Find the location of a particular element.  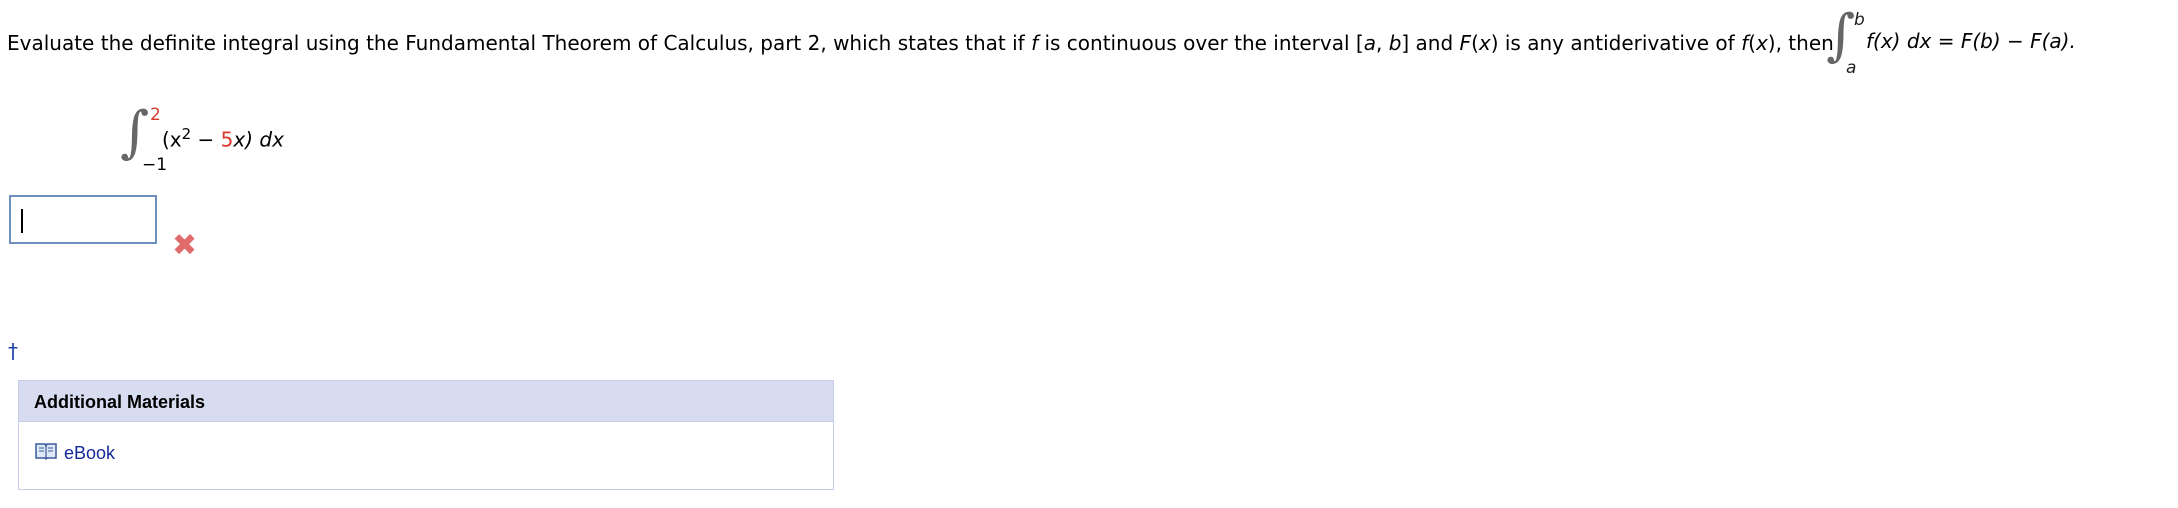

upper-limit: 2 is located at coordinates (155, 115).